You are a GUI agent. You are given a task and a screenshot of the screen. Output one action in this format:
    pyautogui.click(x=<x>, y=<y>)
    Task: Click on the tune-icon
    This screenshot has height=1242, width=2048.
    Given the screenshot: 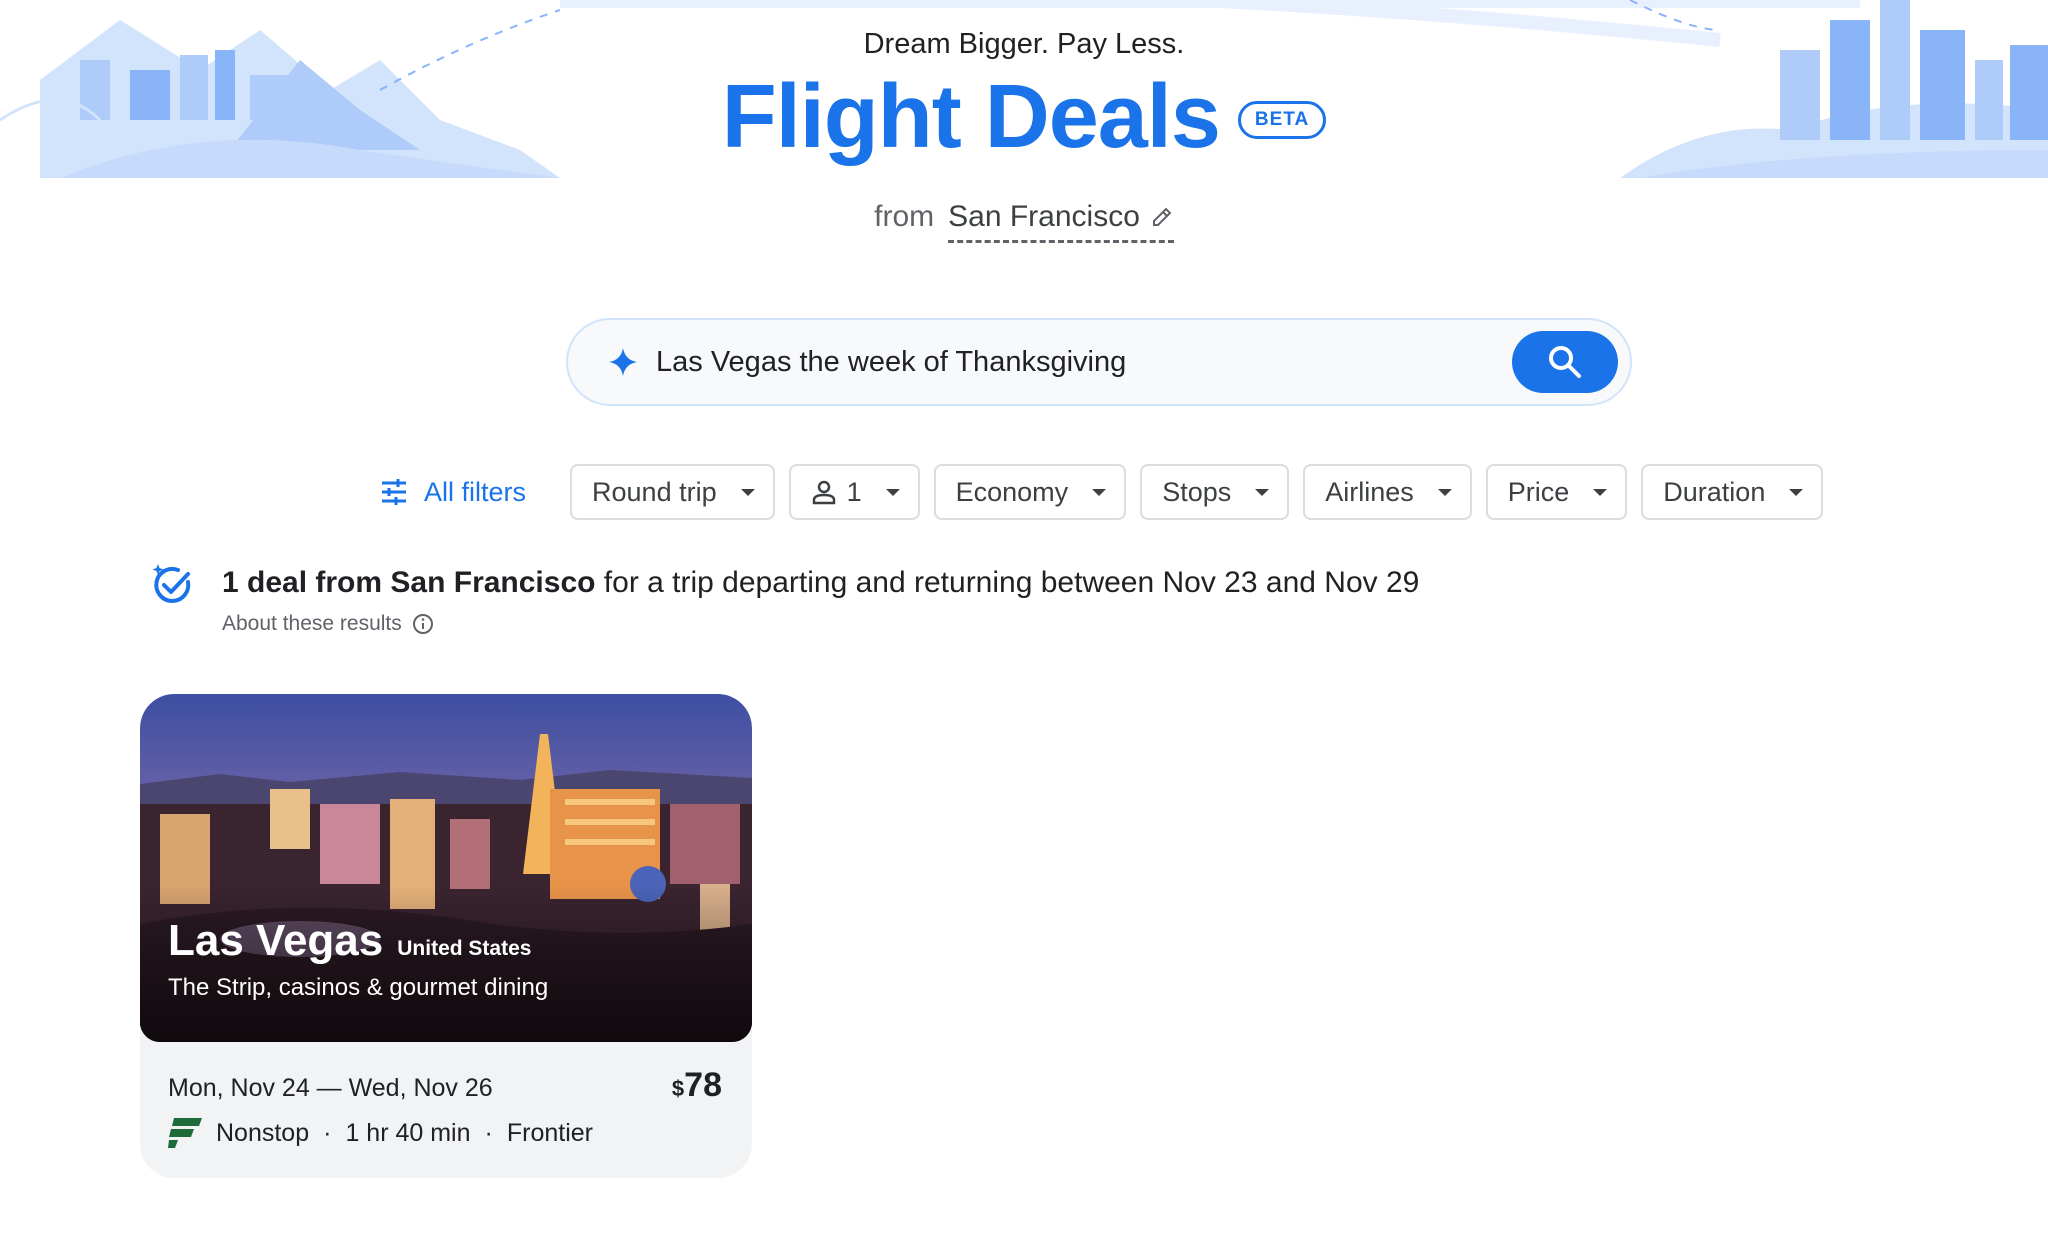 What is the action you would take?
    pyautogui.click(x=394, y=492)
    